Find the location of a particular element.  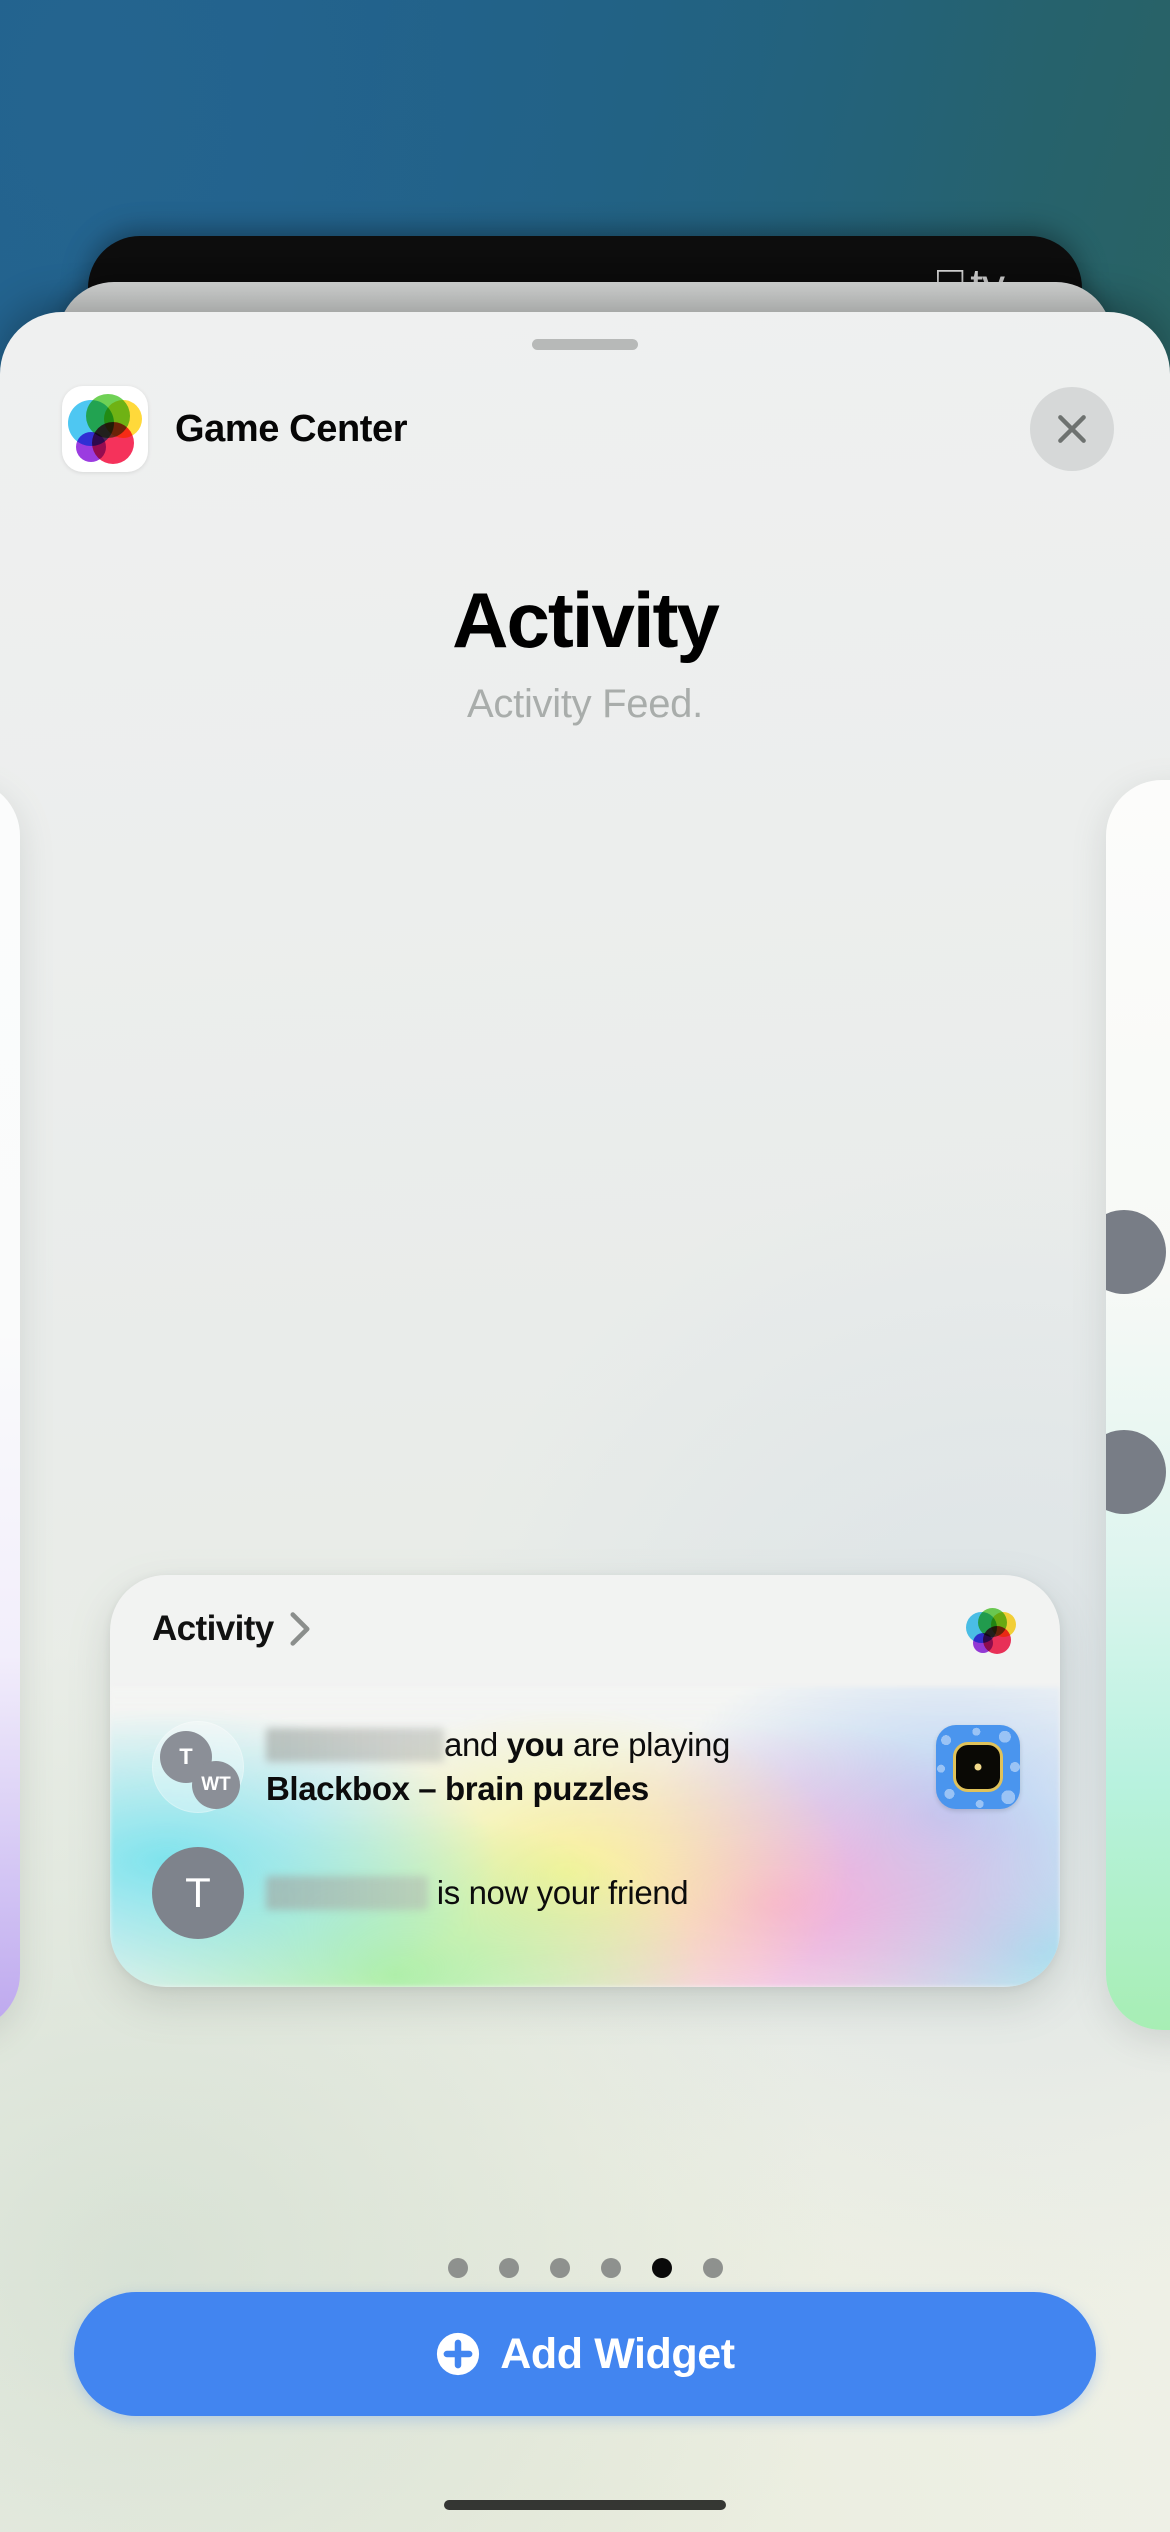

avatar-group: T WT is located at coordinates (198, 1767).